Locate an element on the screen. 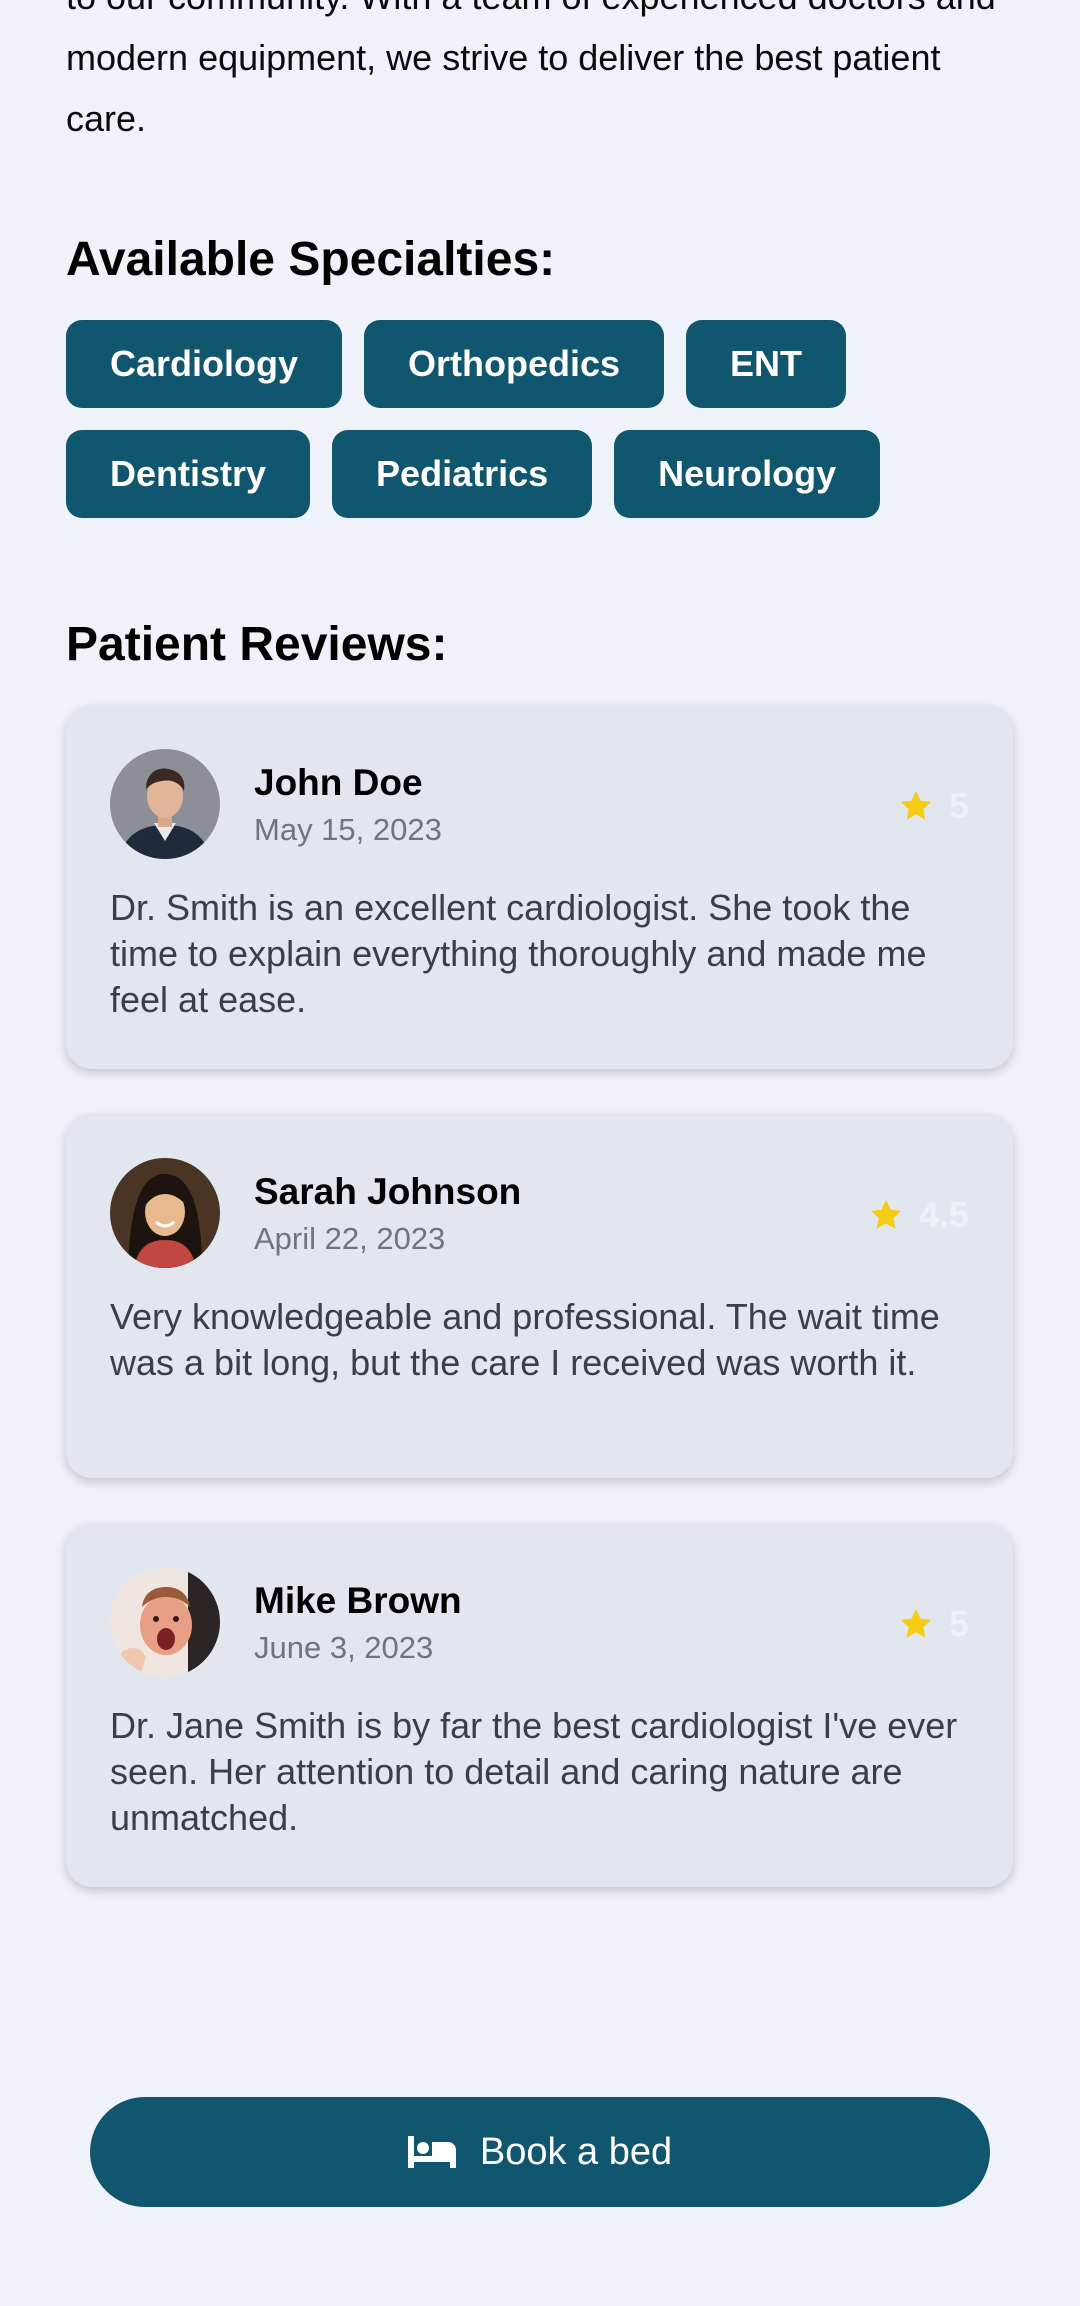 The image size is (1080, 2306). specialty-chip-neurology: Neurology is located at coordinates (747, 474).